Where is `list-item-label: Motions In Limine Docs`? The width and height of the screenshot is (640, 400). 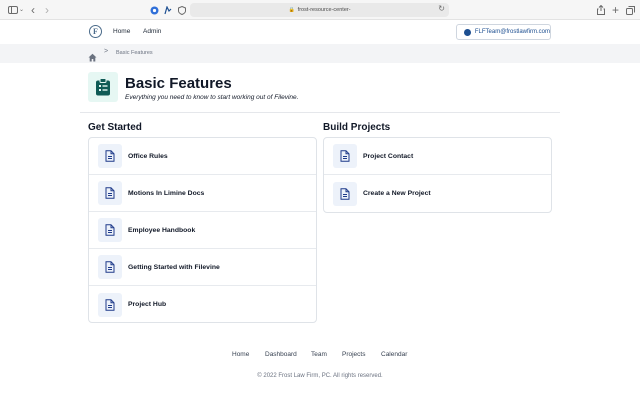 list-item-label: Motions In Limine Docs is located at coordinates (166, 193).